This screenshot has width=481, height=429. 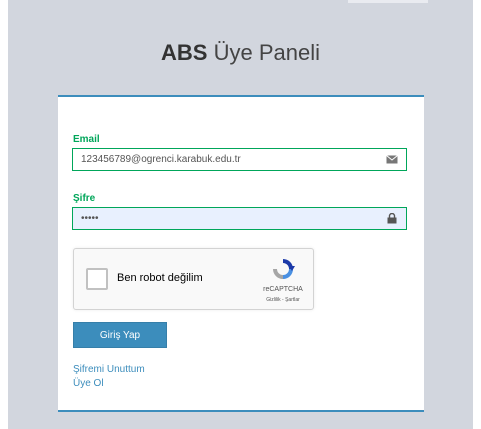 What do you see at coordinates (97, 279) in the screenshot?
I see `recaptcha-checkbox` at bounding box center [97, 279].